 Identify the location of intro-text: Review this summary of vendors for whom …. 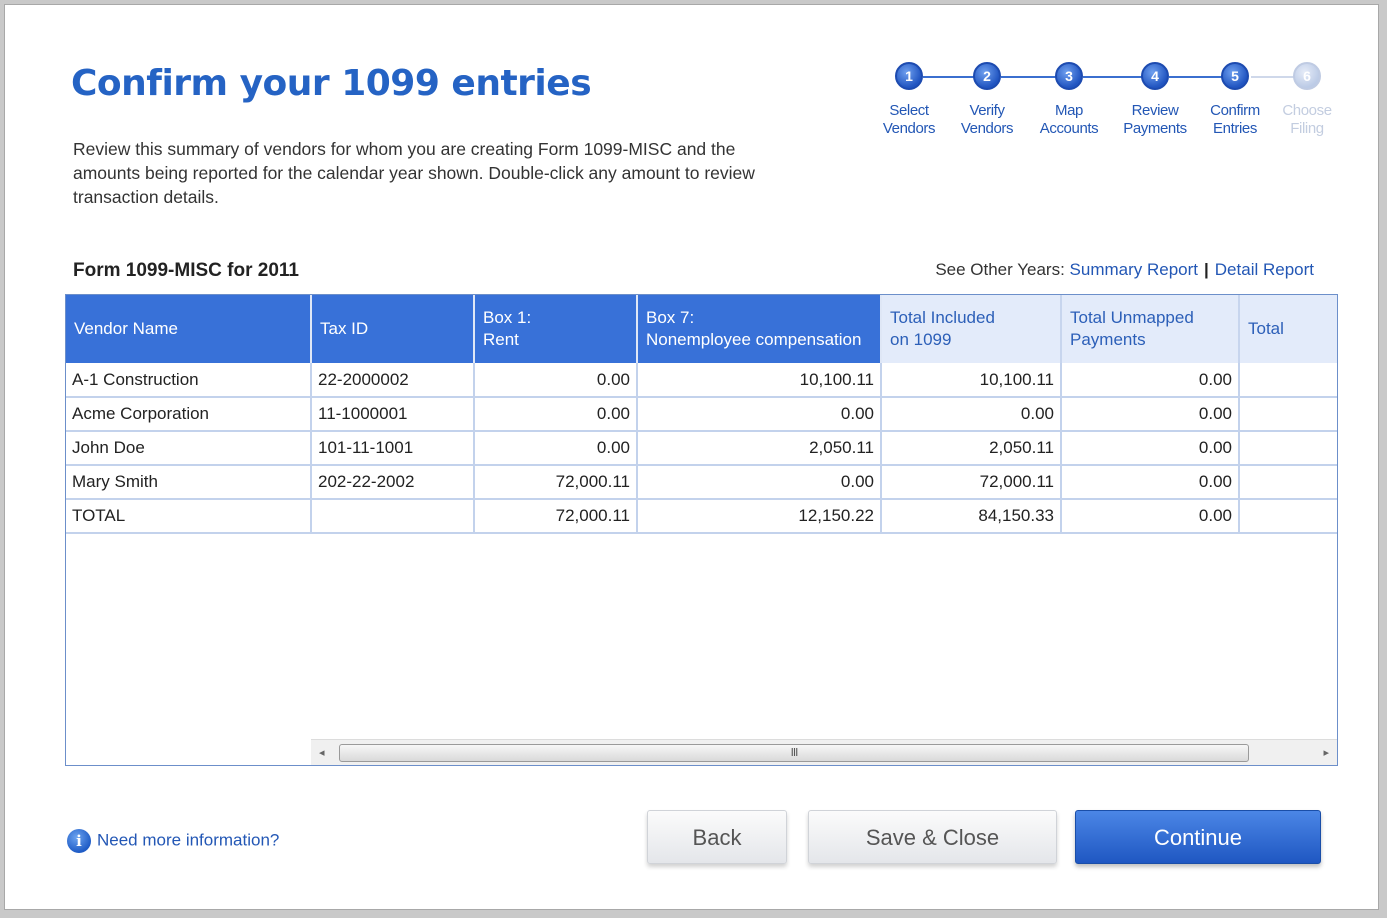
(414, 173).